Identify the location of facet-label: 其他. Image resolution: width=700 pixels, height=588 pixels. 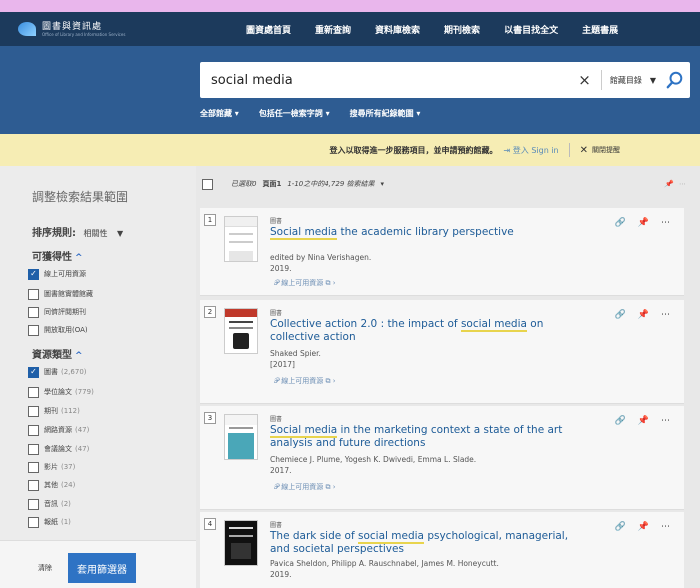
(51, 485).